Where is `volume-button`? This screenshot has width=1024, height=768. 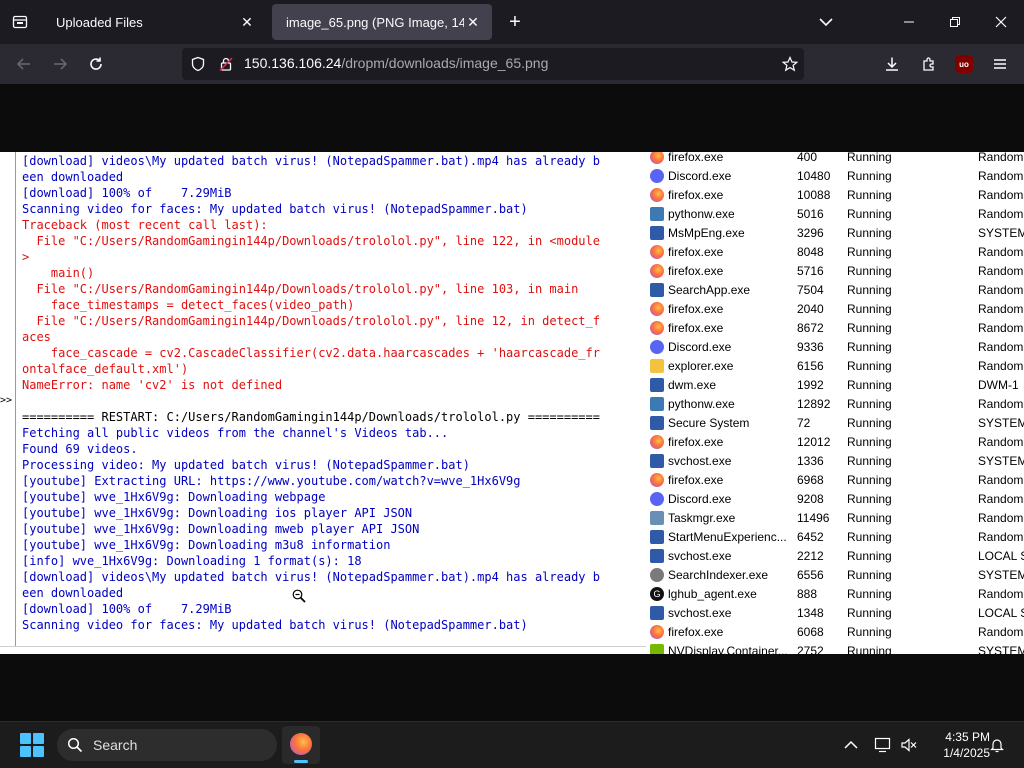
volume-button is located at coordinates (909, 745).